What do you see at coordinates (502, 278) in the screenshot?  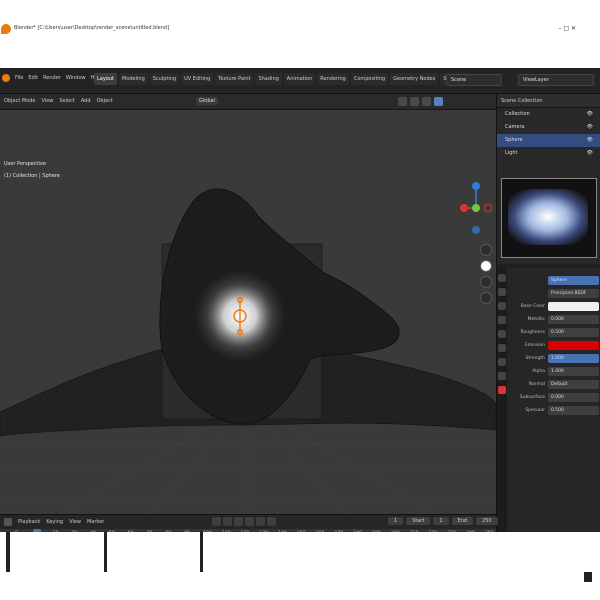 I see `tool-tab-icon` at bounding box center [502, 278].